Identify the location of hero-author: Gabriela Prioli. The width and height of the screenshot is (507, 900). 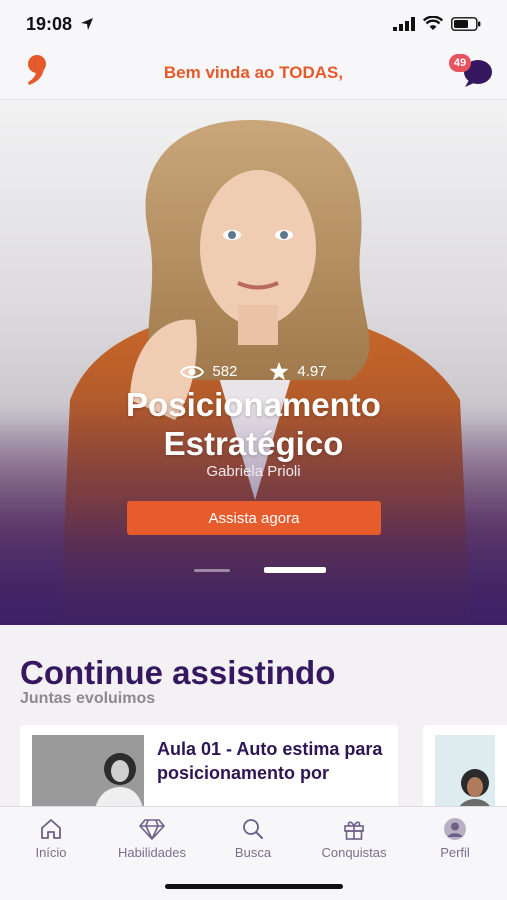
(253, 471).